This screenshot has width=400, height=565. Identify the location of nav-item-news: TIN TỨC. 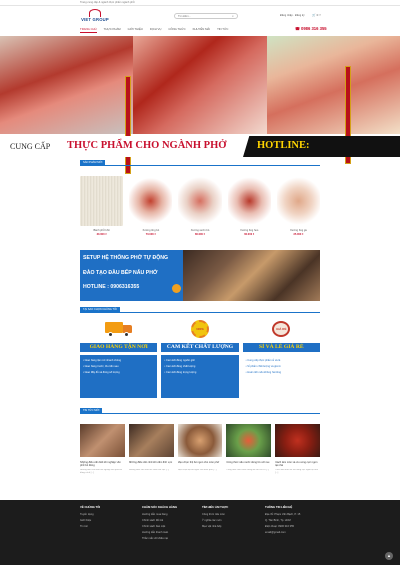
(222, 30).